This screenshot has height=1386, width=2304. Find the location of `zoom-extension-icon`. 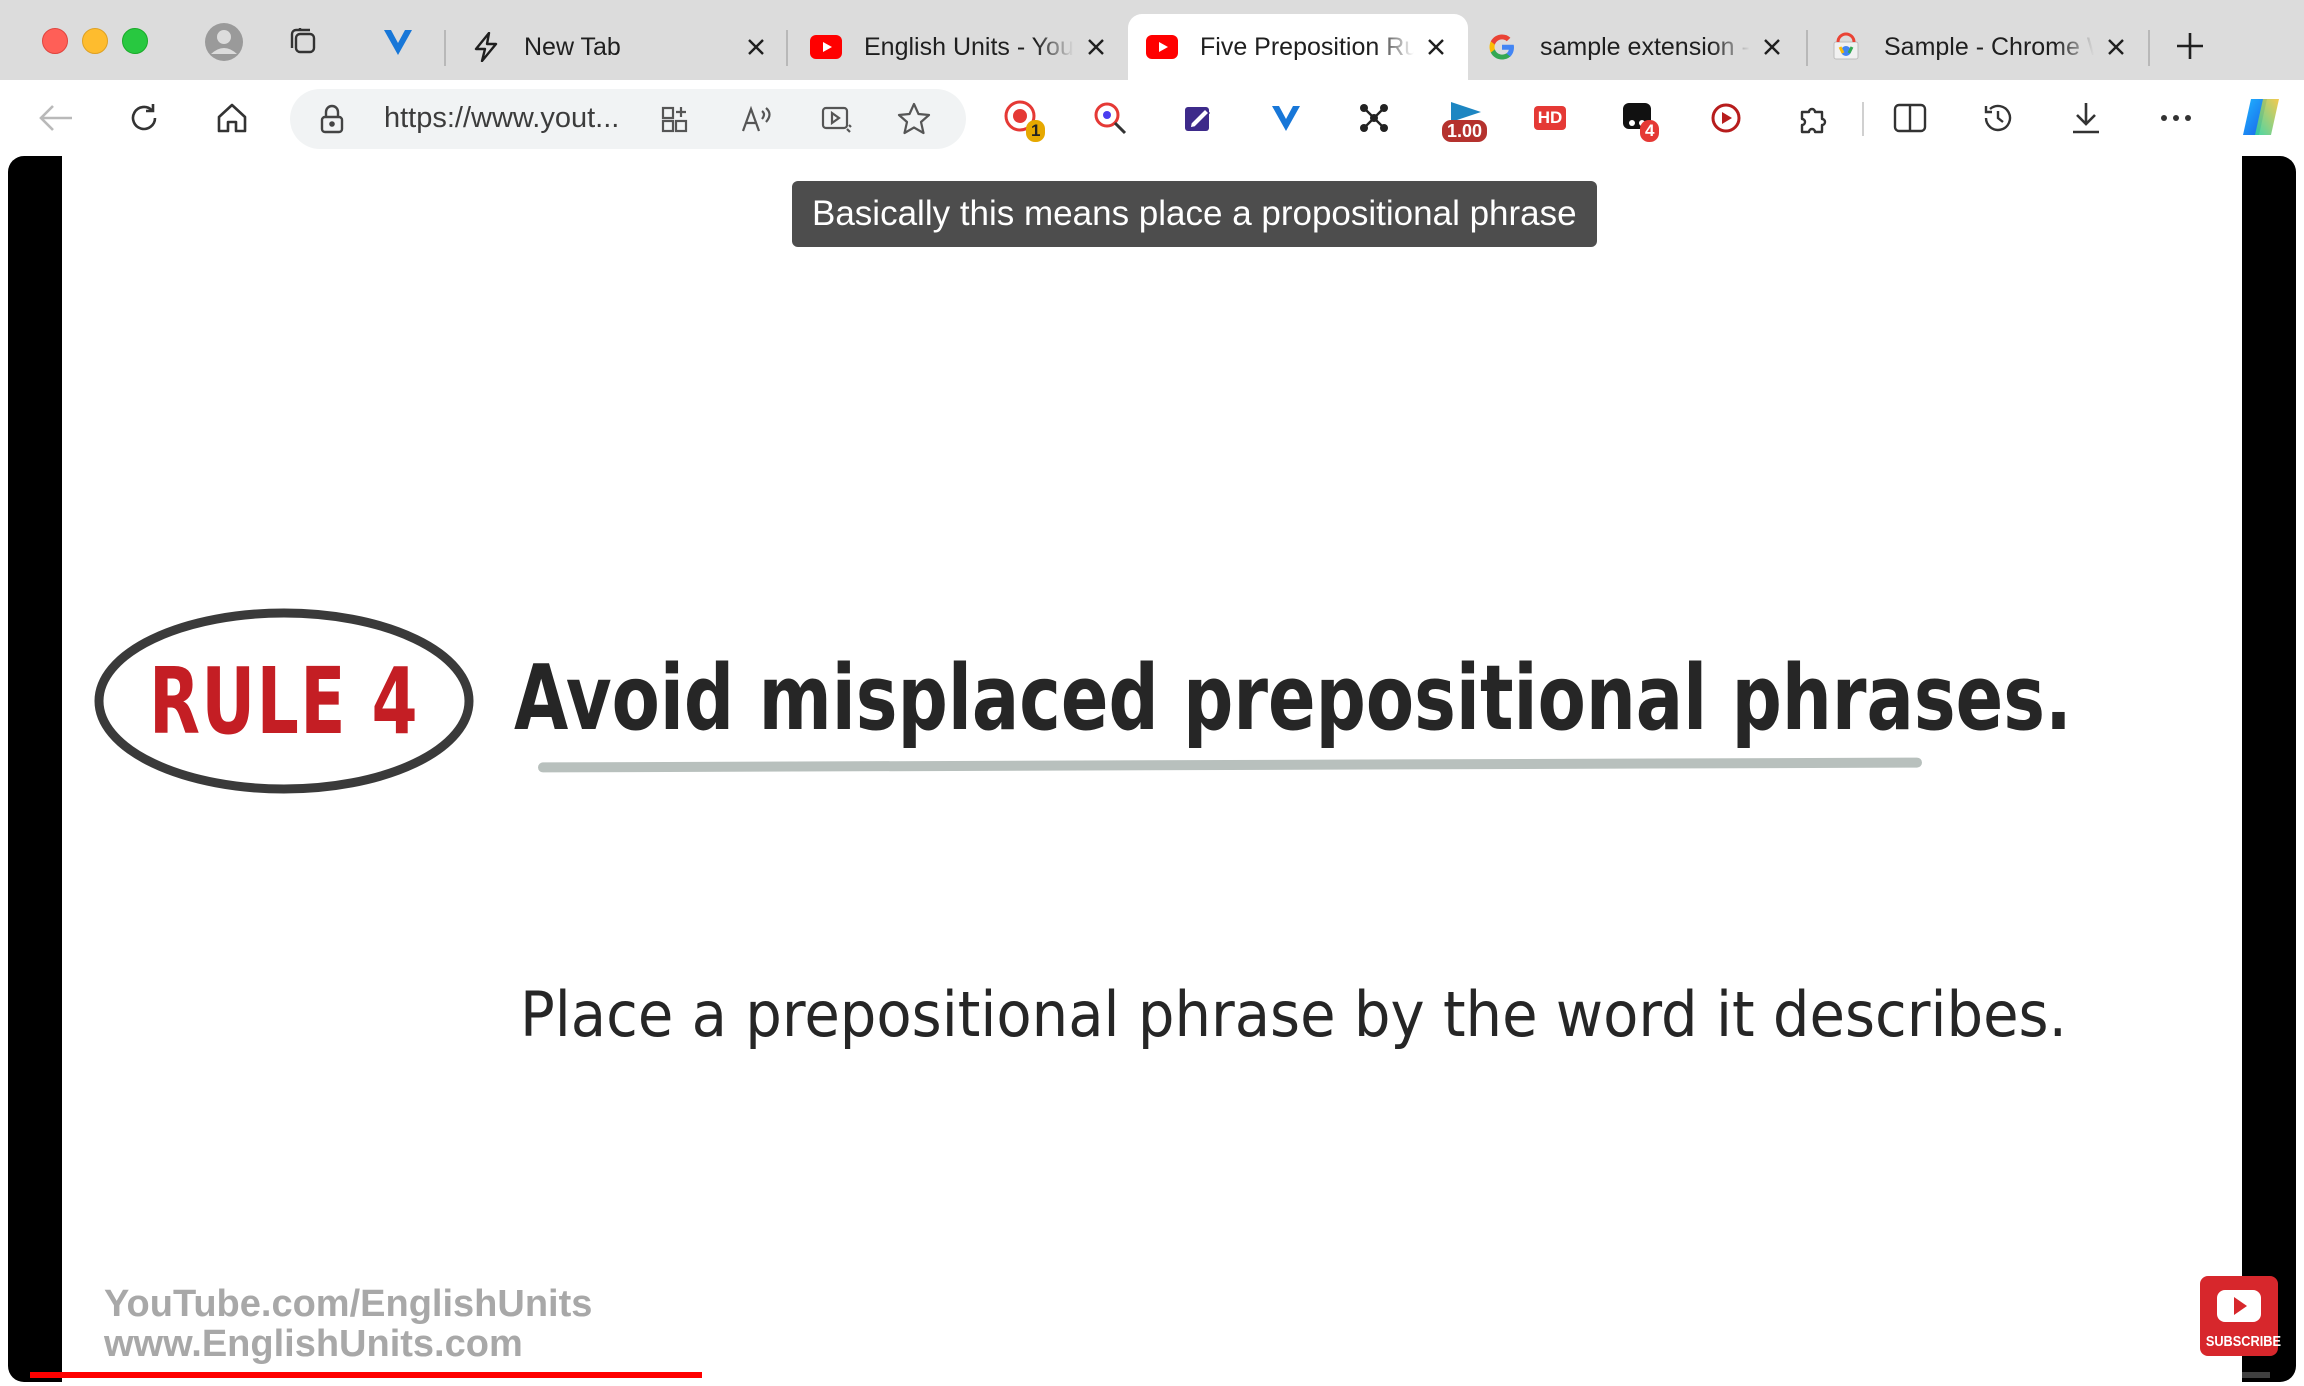

zoom-extension-icon is located at coordinates (1110, 118).